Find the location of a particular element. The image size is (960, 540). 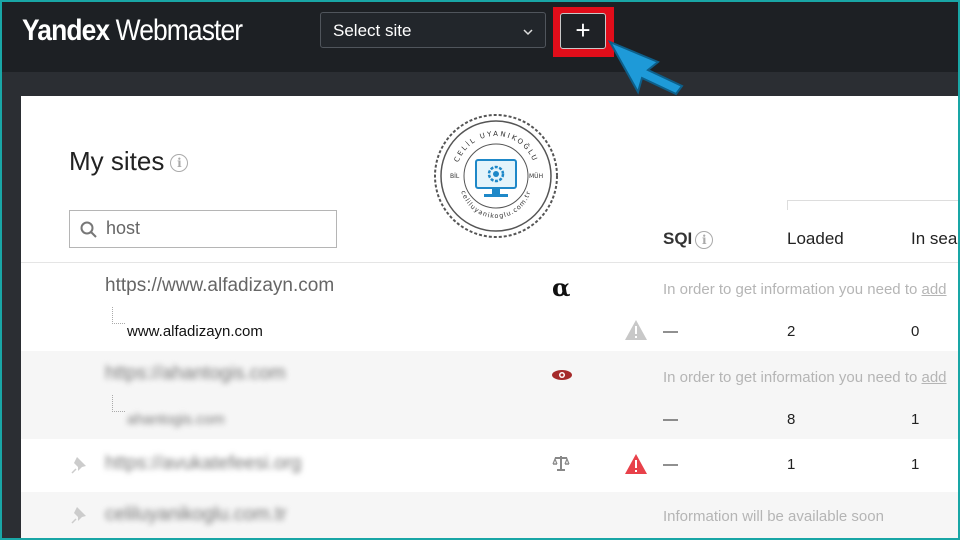

loaded-value: 1 is located at coordinates (791, 464).